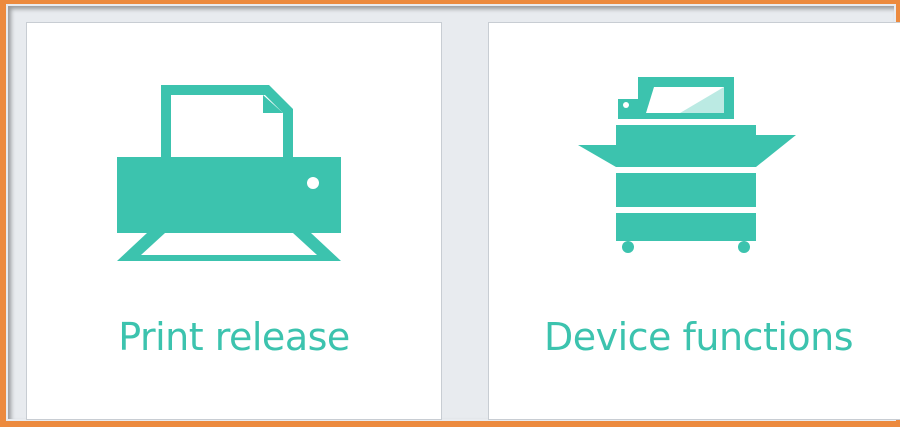 The image size is (900, 427). Describe the element at coordinates (686, 165) in the screenshot. I see `copier-icon` at that location.